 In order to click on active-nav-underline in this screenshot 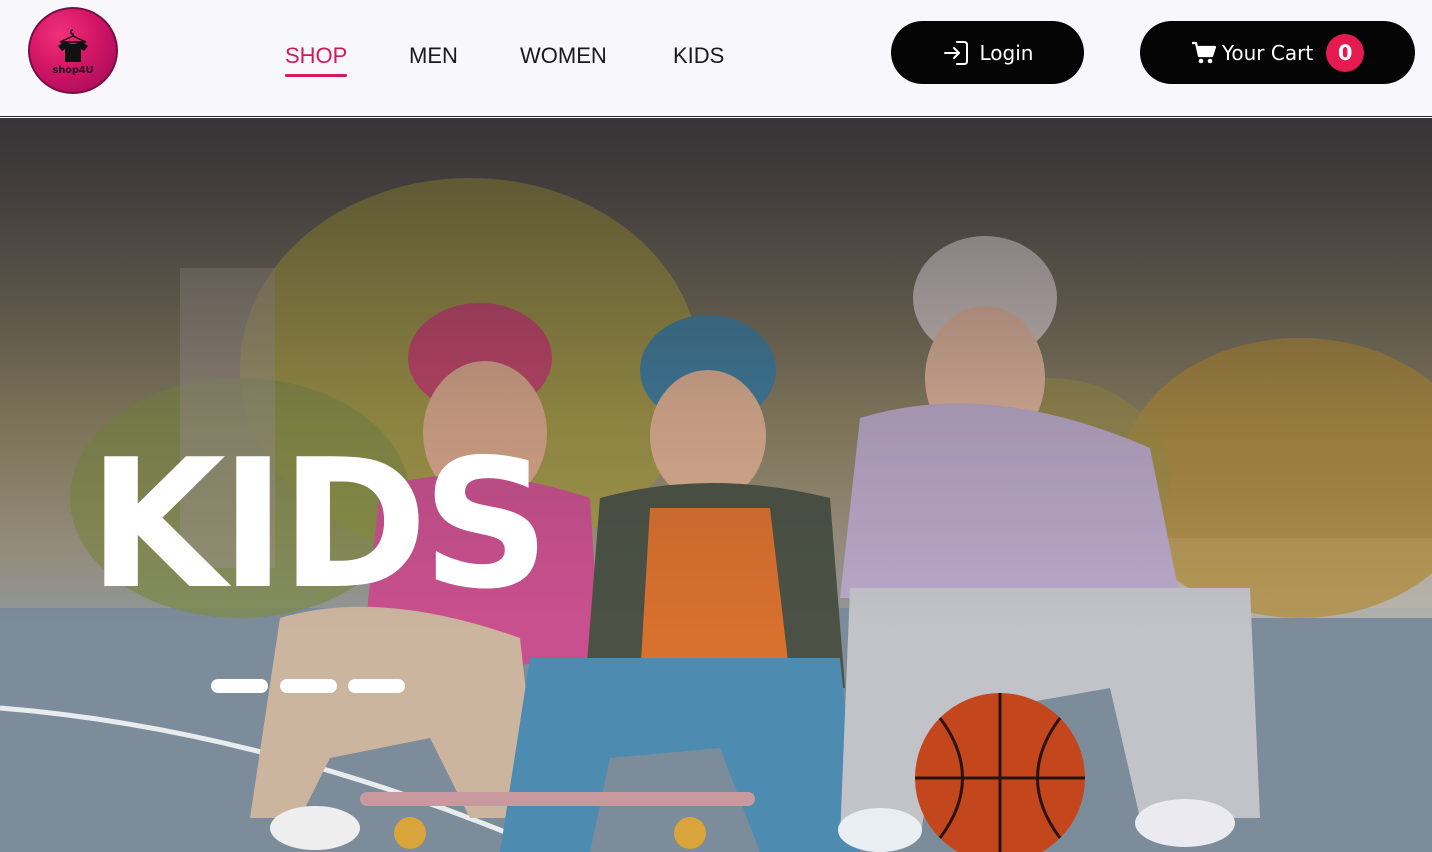, I will do `click(316, 75)`.